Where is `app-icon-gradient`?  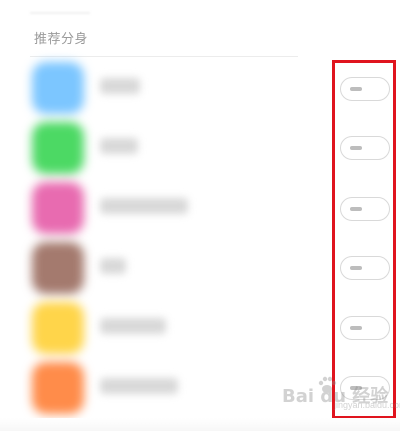 app-icon-gradient is located at coordinates (58, 208).